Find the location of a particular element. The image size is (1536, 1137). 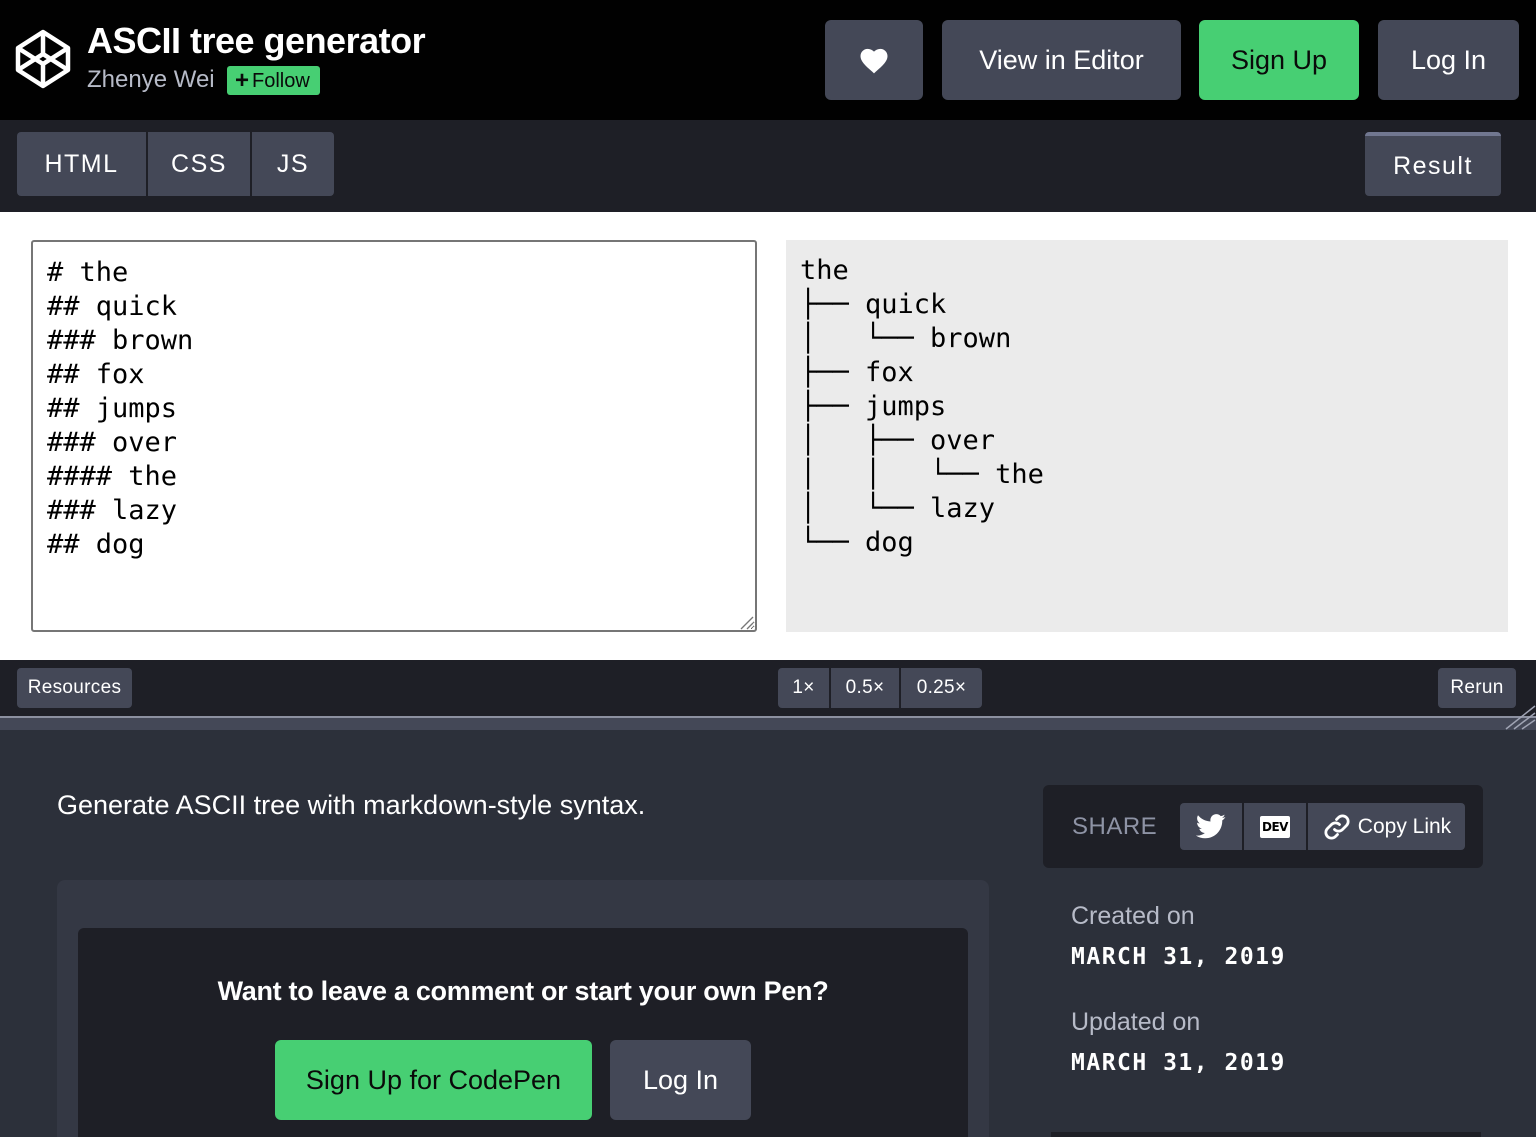

plus-icon: + is located at coordinates (242, 80).